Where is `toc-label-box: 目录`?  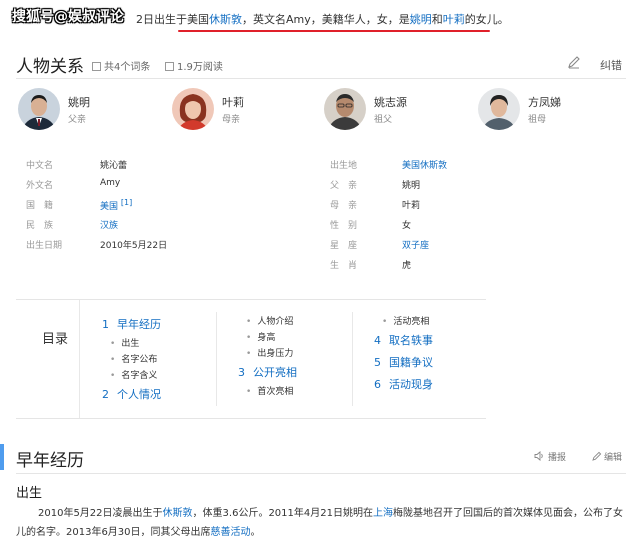 toc-label-box: 目录 is located at coordinates (48, 359).